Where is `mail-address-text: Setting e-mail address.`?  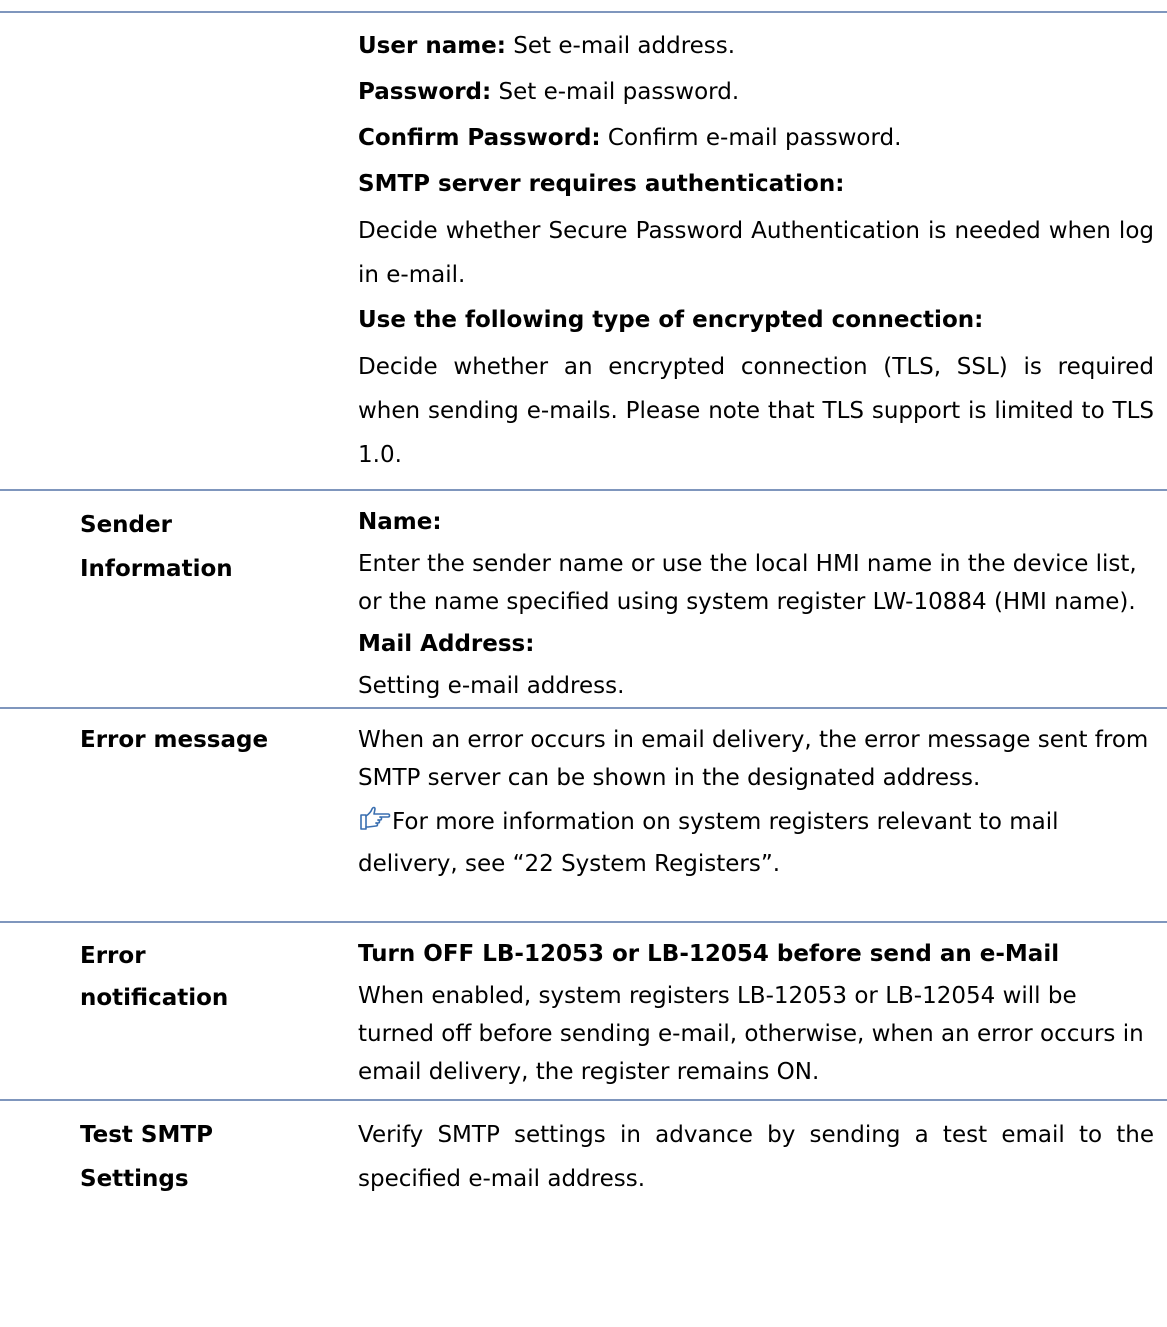 mail-address-text: Setting e-mail address. is located at coordinates (491, 686).